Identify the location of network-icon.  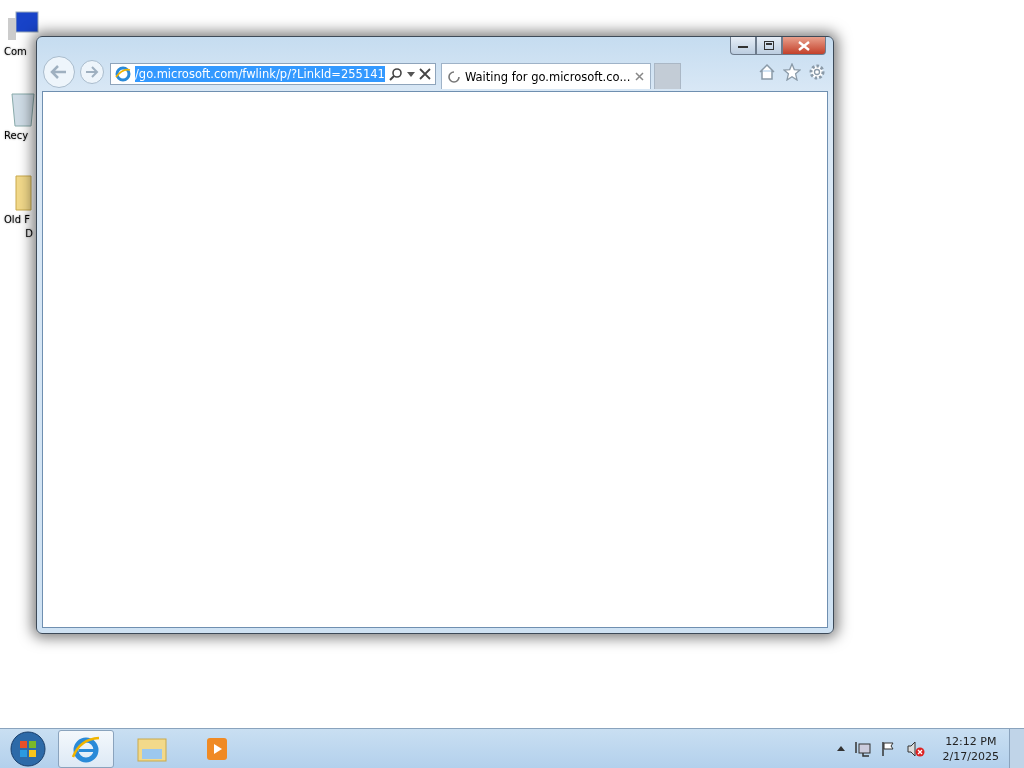
(862, 748).